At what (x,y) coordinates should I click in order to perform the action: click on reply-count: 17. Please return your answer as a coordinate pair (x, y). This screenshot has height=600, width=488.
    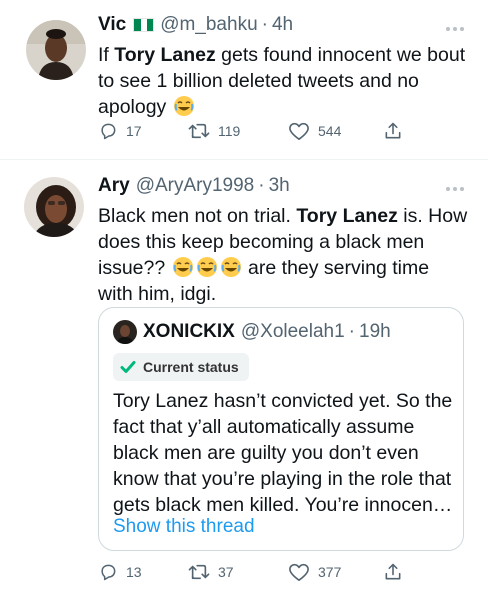
    Looking at the image, I should click on (134, 131).